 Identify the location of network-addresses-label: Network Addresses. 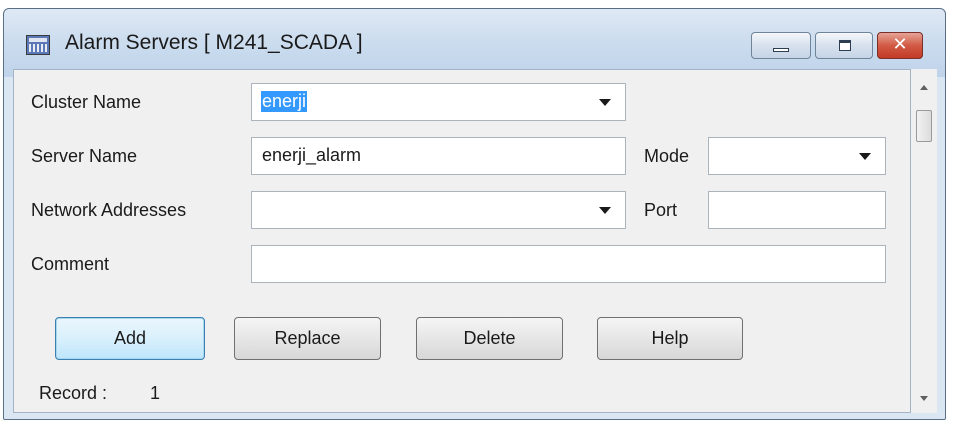
(109, 210).